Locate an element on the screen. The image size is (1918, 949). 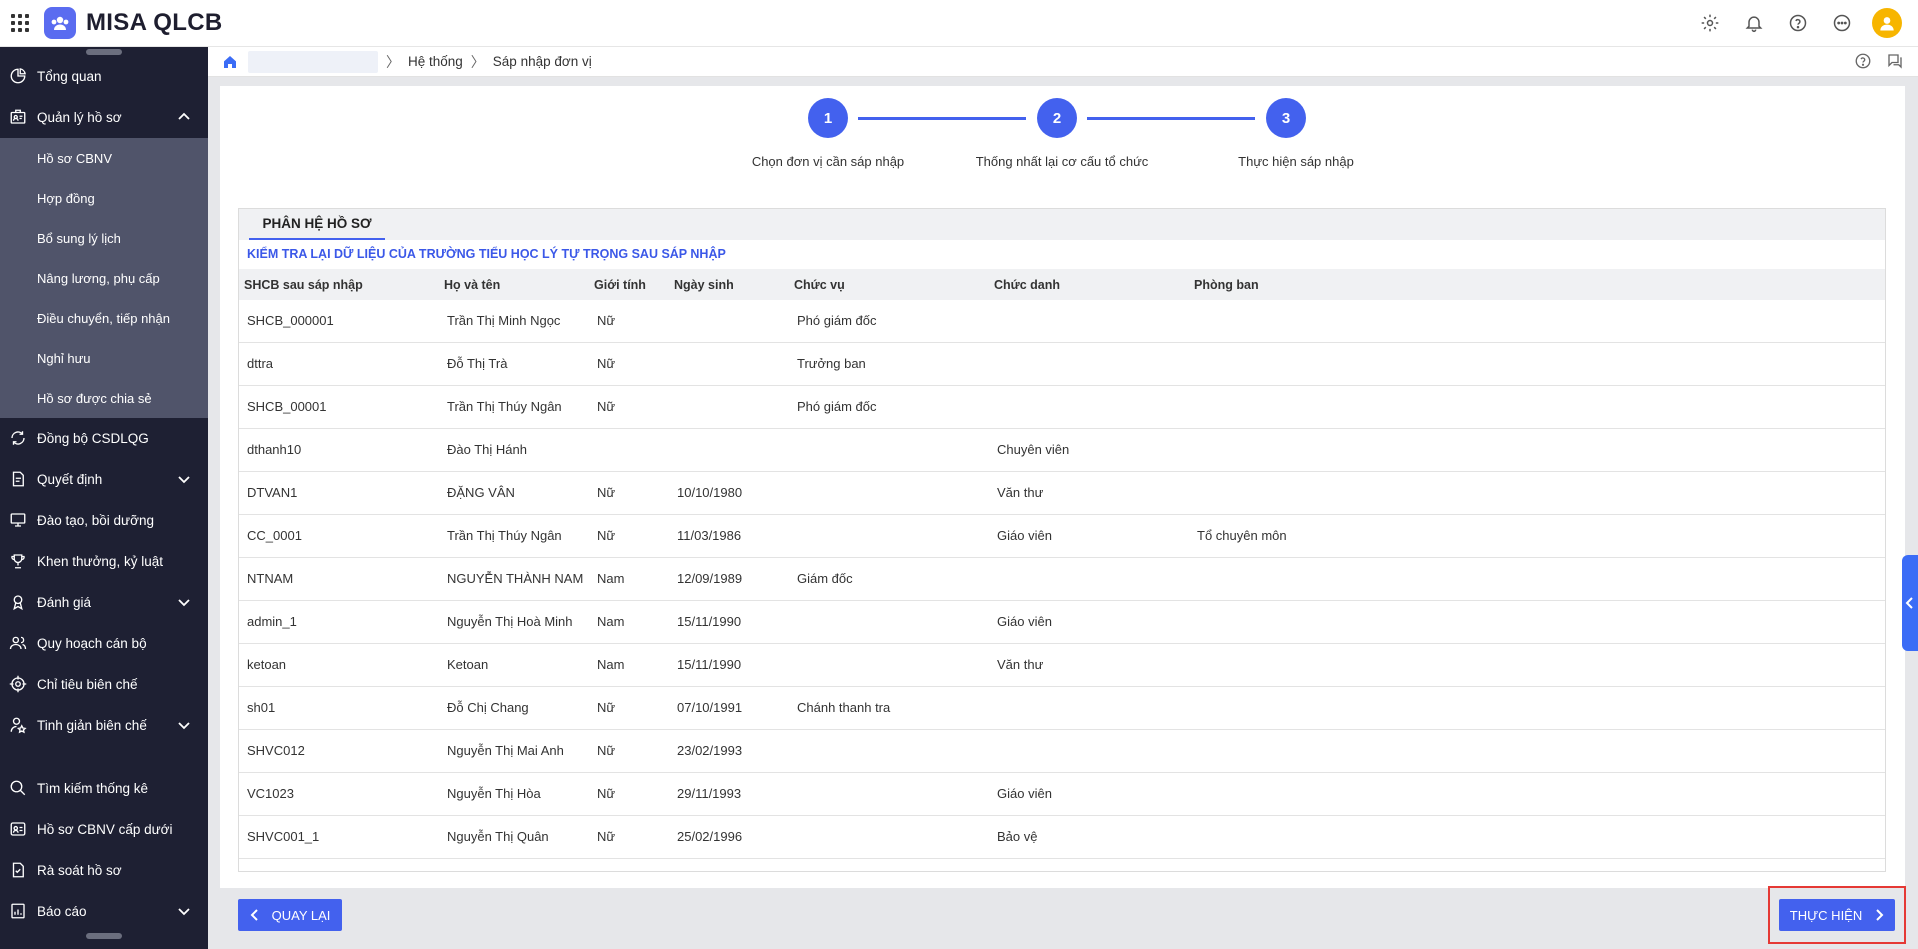
monitor-icon is located at coordinates (18, 520).